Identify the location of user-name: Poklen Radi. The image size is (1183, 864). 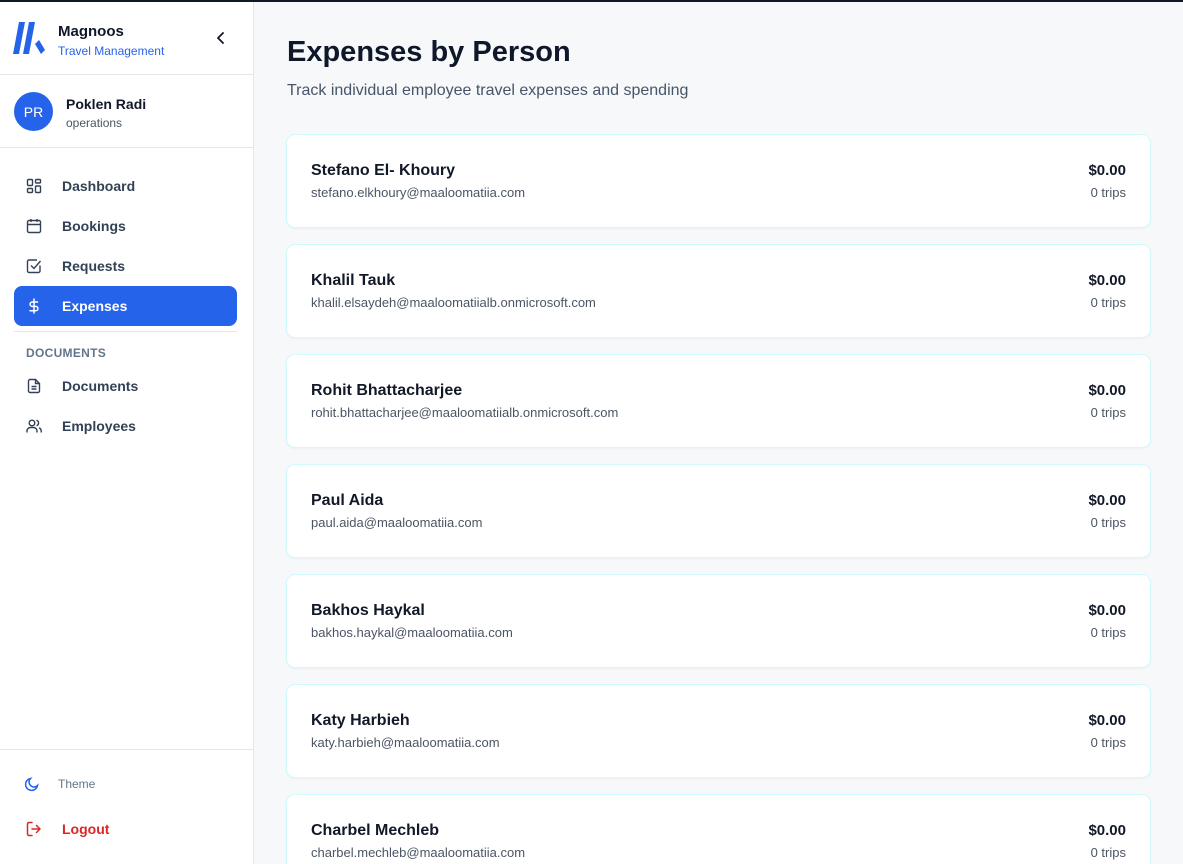
(106, 104).